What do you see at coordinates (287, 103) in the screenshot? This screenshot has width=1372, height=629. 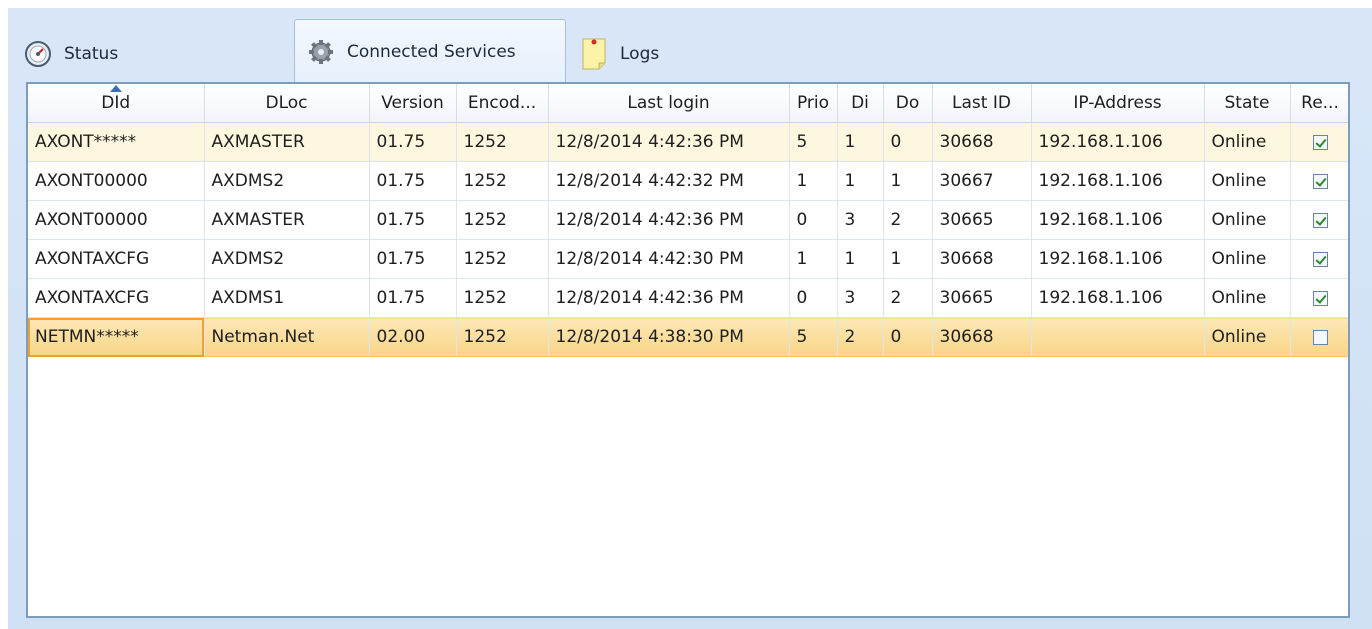 I see `column-header-dloc: DLoc` at bounding box center [287, 103].